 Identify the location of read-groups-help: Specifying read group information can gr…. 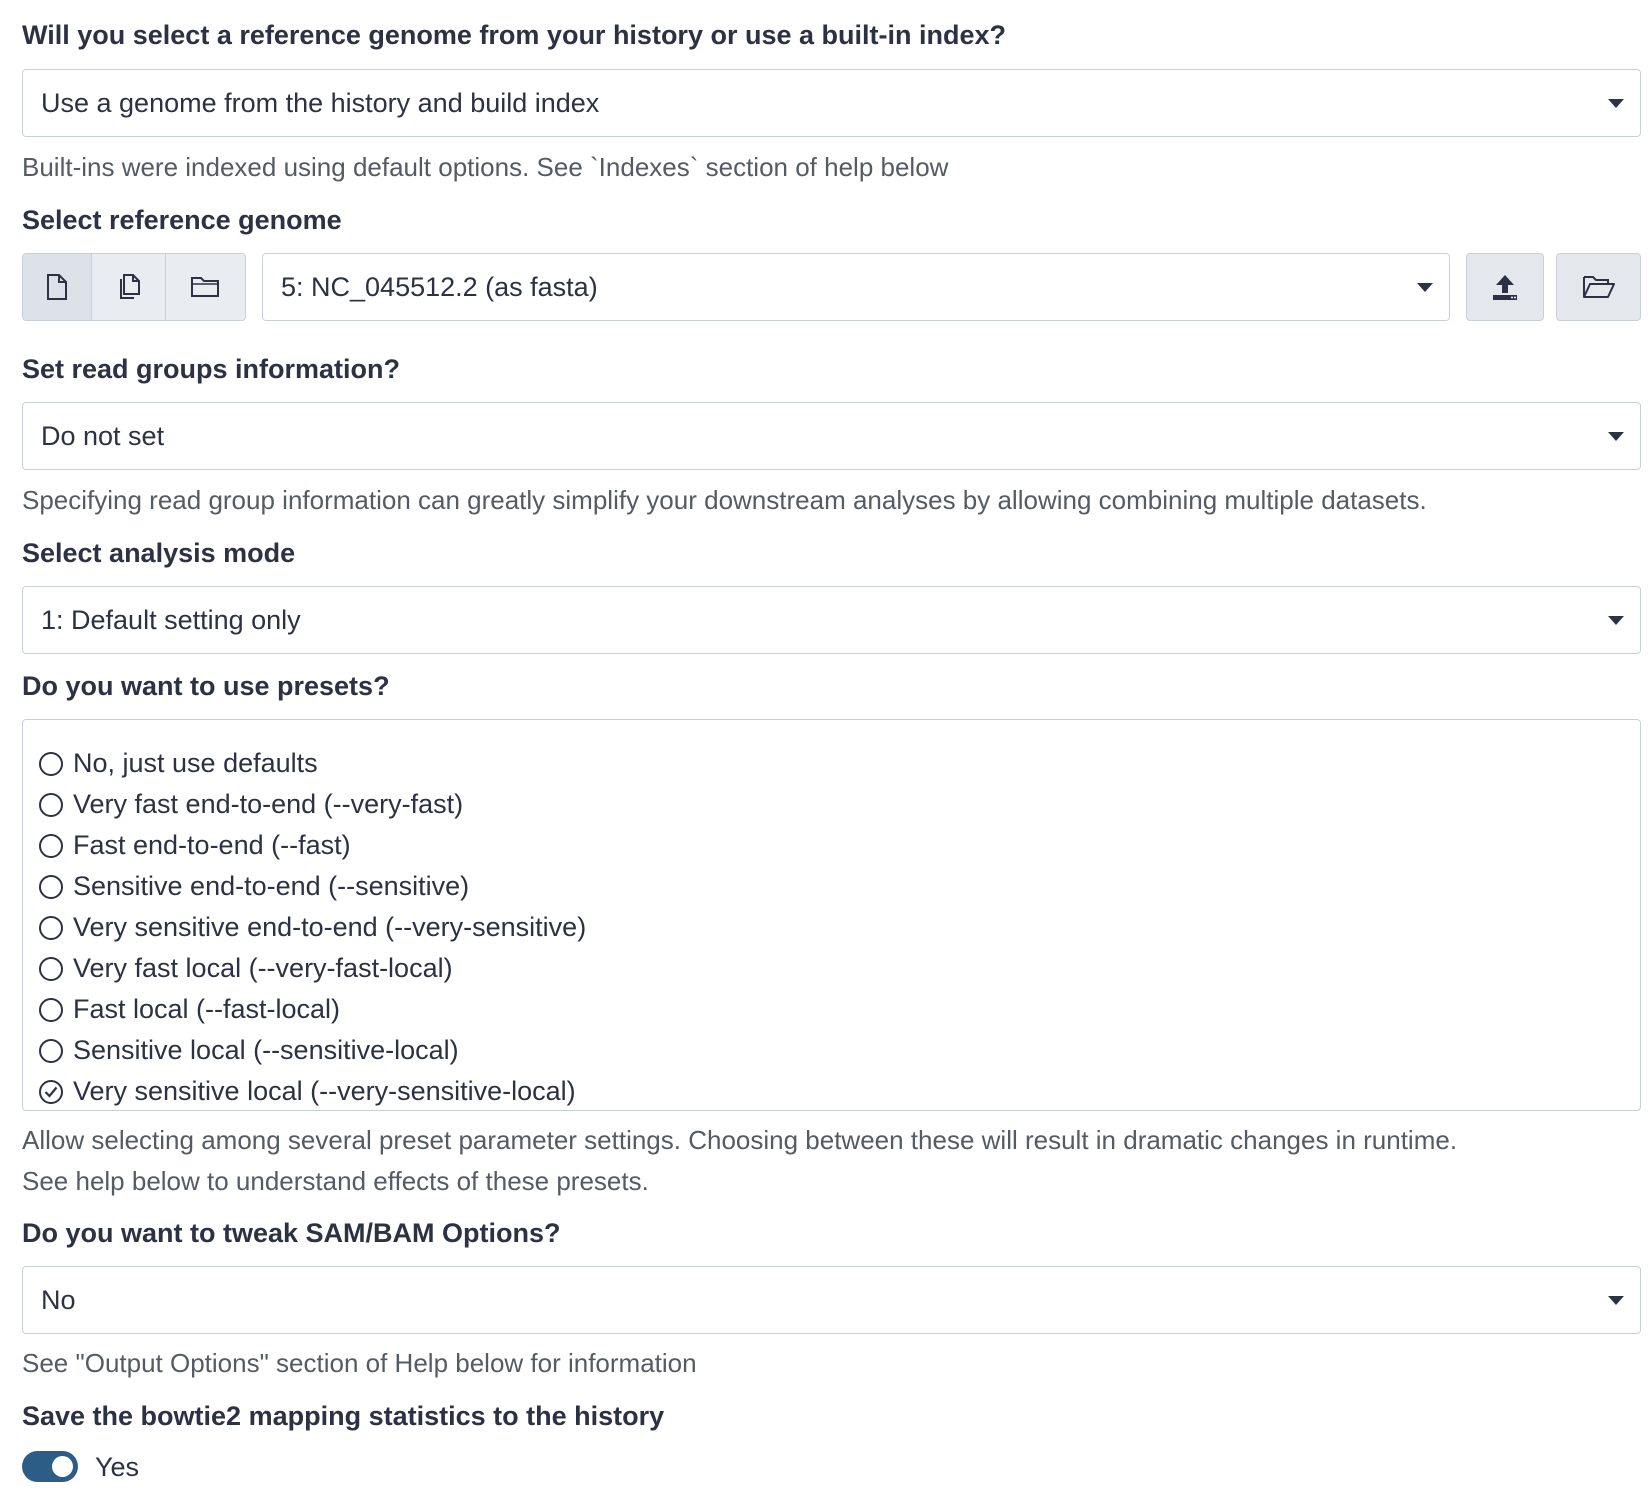
(724, 500).